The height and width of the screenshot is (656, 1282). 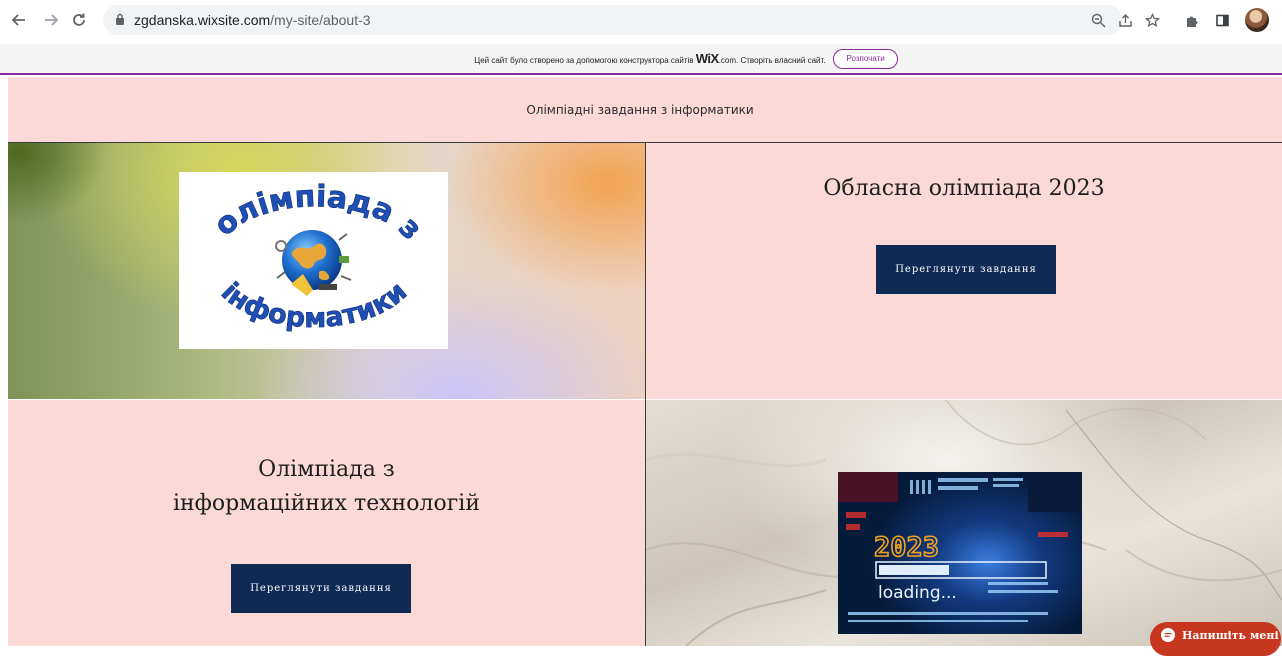 What do you see at coordinates (202, 20) in the screenshot?
I see `url-host: zgdanska.wixsite.com` at bounding box center [202, 20].